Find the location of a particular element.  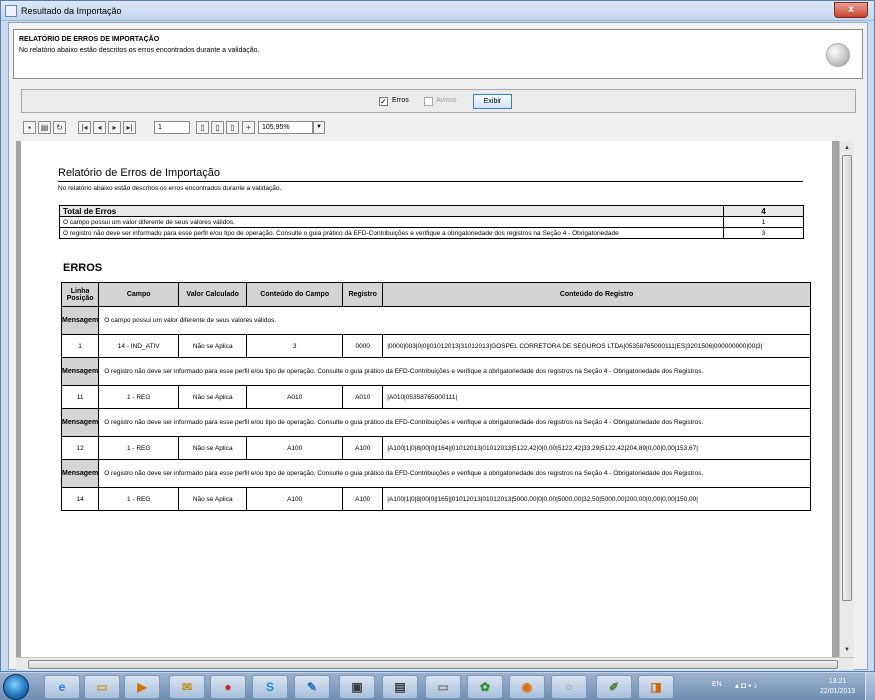

erros-checkbox: ✓ is located at coordinates (383, 101).